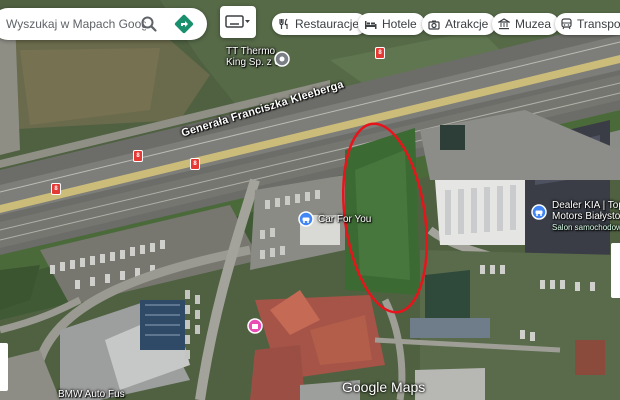 This screenshot has height=400, width=620. Describe the element at coordinates (344, 219) in the screenshot. I see `place-label-car-for-you: Car For You` at that location.